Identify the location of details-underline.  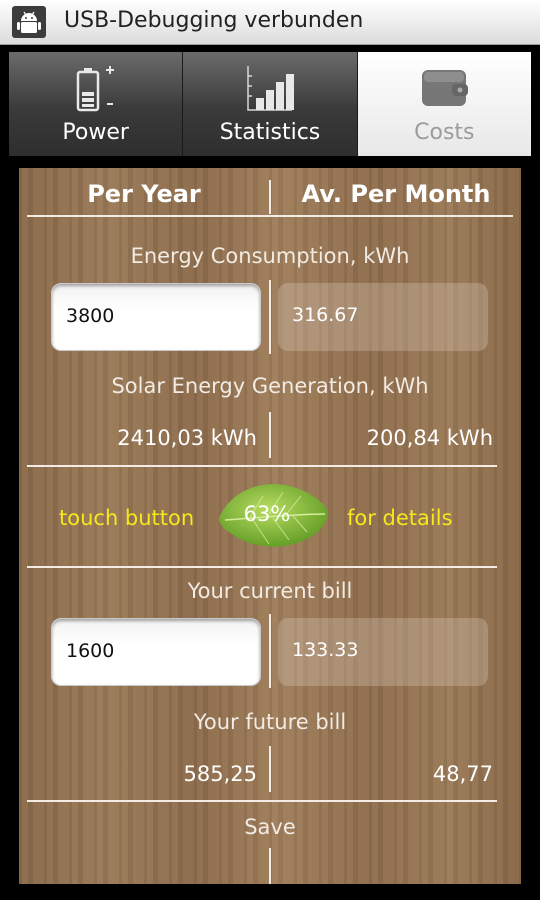
(262, 567).